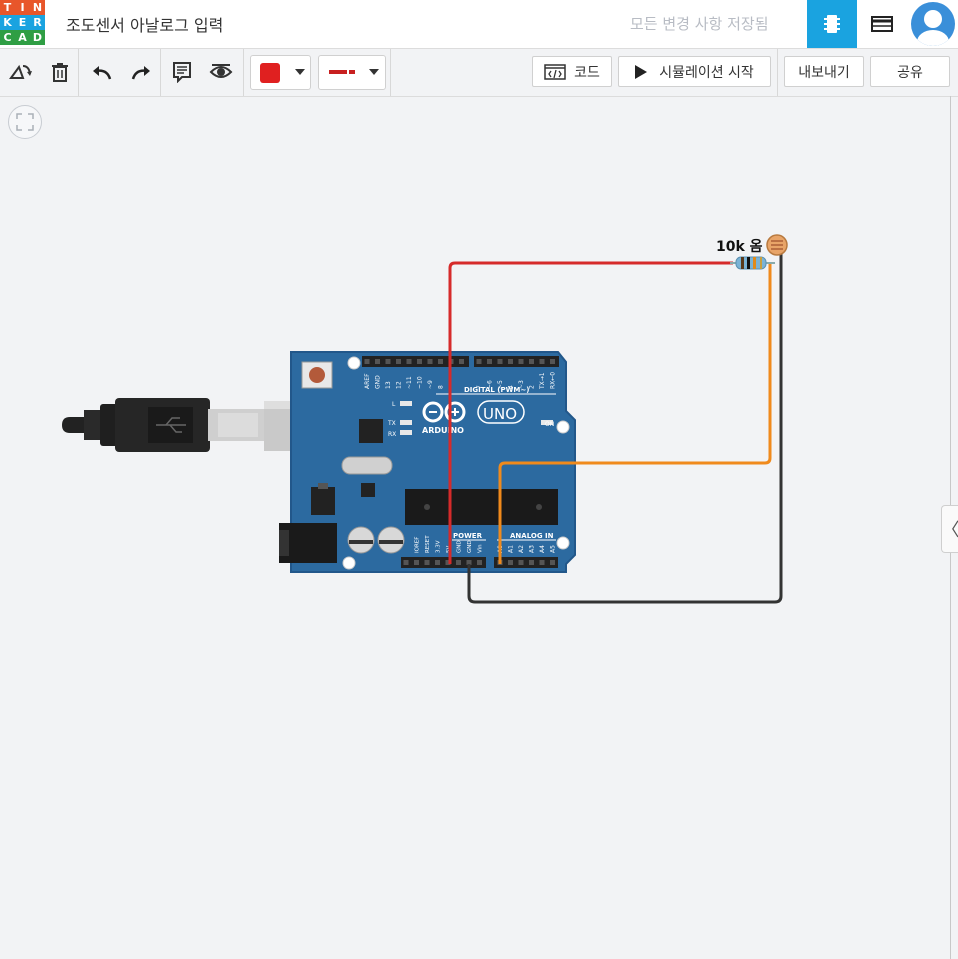 The image size is (958, 959). I want to click on top-pin-label: ~11, so click(409, 382).